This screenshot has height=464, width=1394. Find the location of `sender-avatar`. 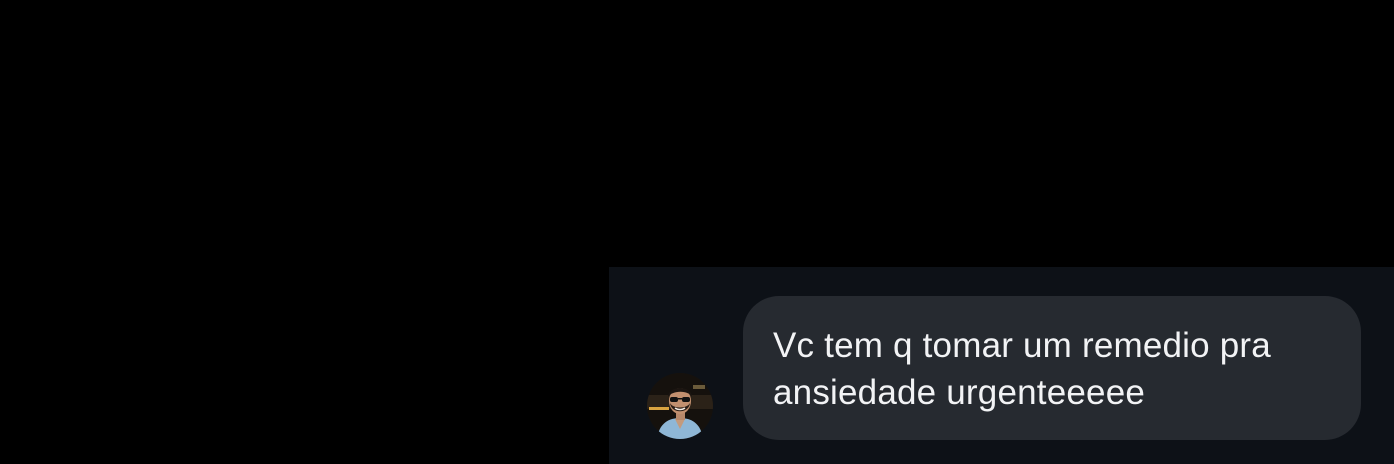

sender-avatar is located at coordinates (680, 406).